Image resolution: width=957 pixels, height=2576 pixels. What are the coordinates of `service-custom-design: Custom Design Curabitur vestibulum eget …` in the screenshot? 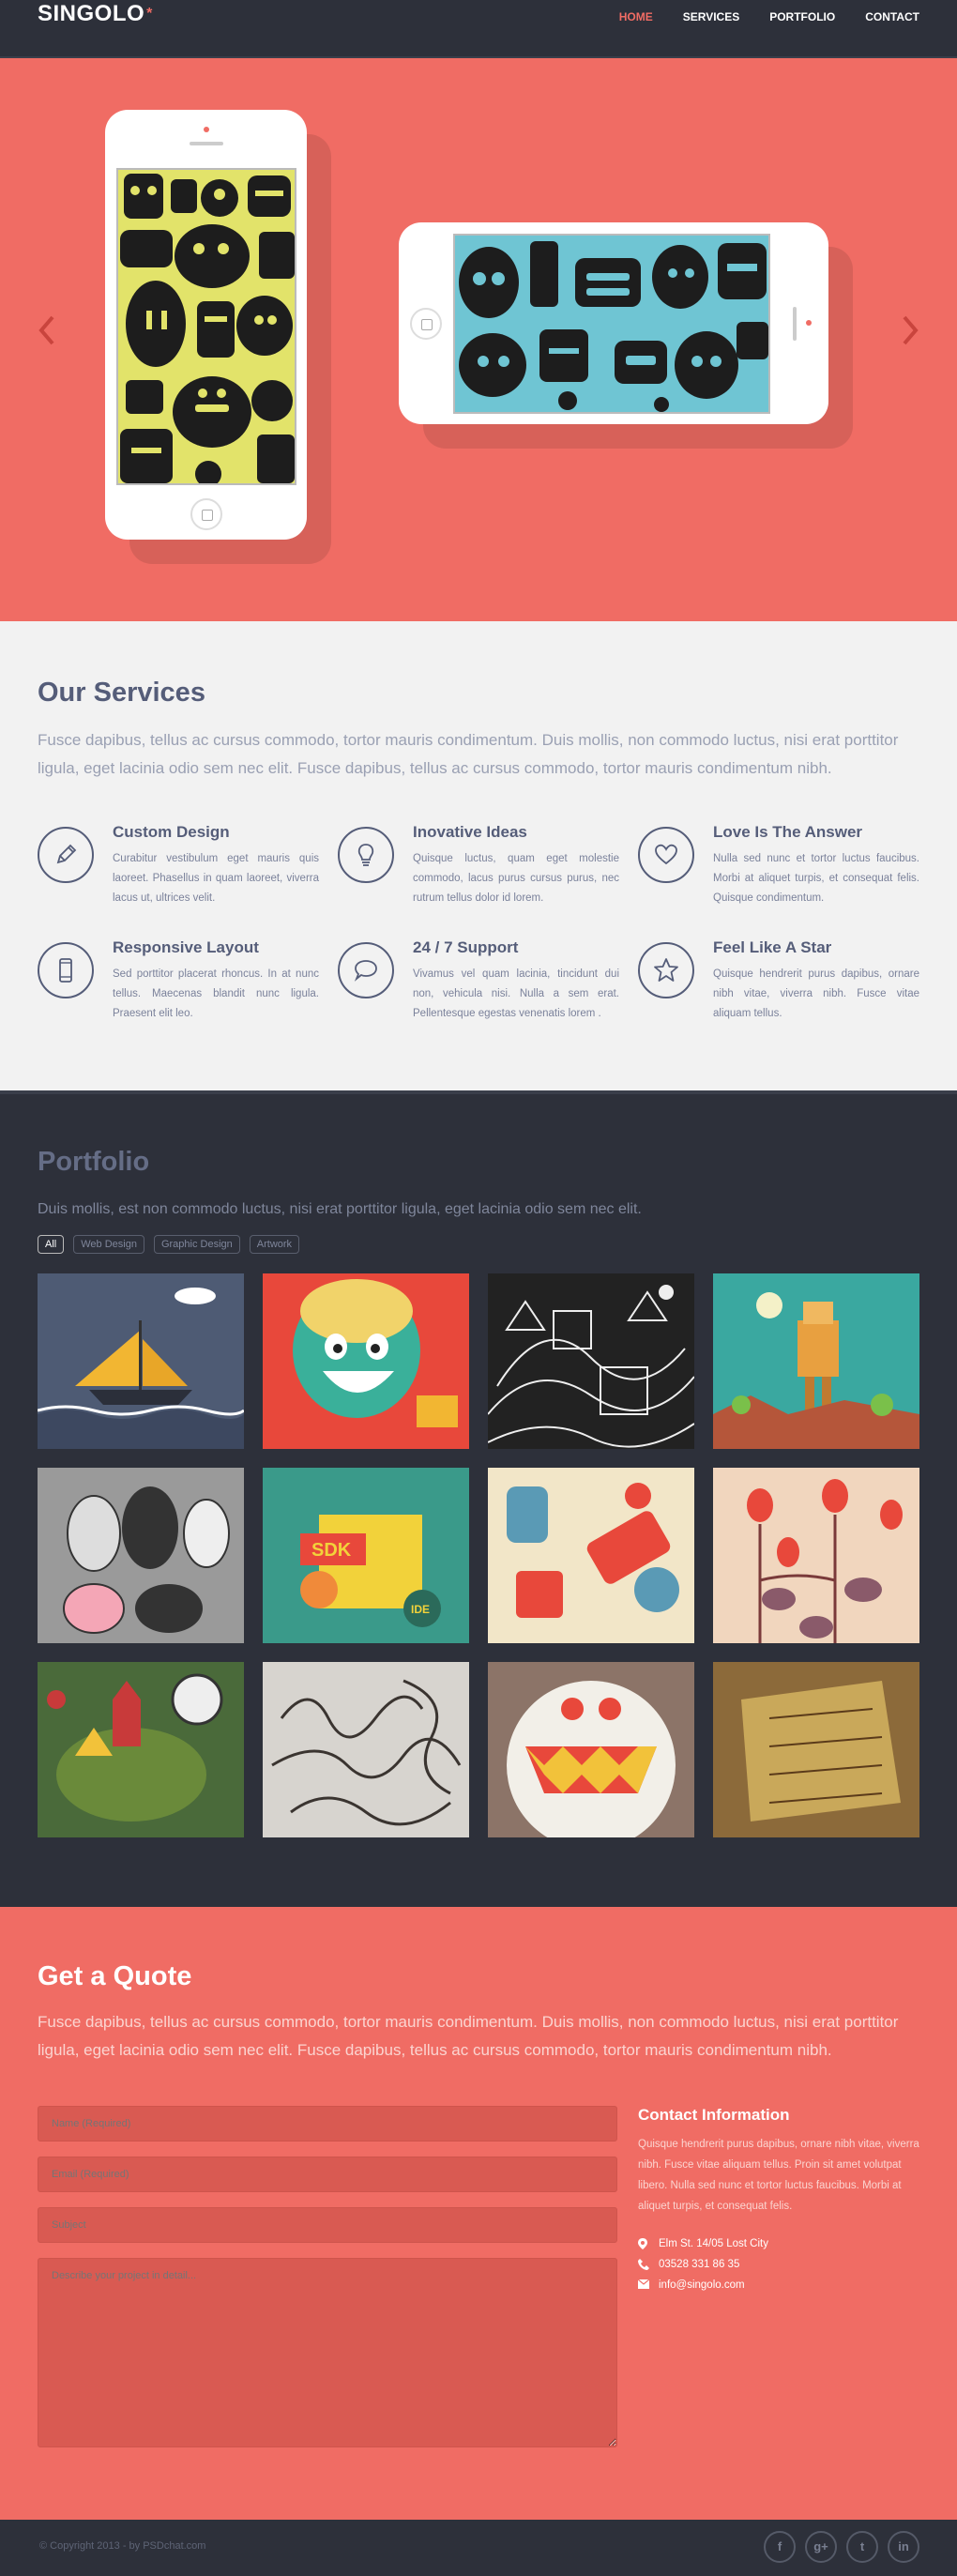 It's located at (178, 870).